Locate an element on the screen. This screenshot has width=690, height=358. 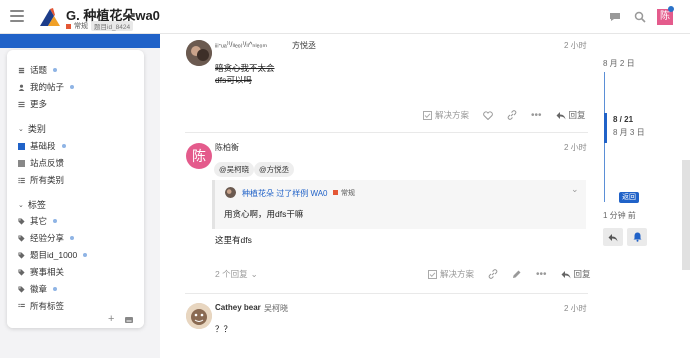
category-color-icon is located at coordinates (21, 163).